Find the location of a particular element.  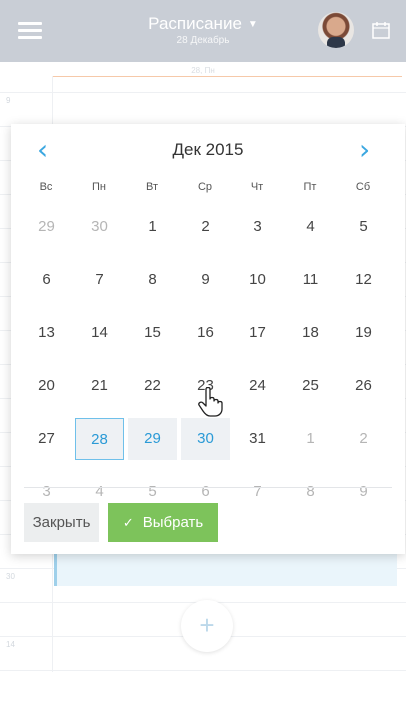

weekday-label: Чт is located at coordinates (257, 187).